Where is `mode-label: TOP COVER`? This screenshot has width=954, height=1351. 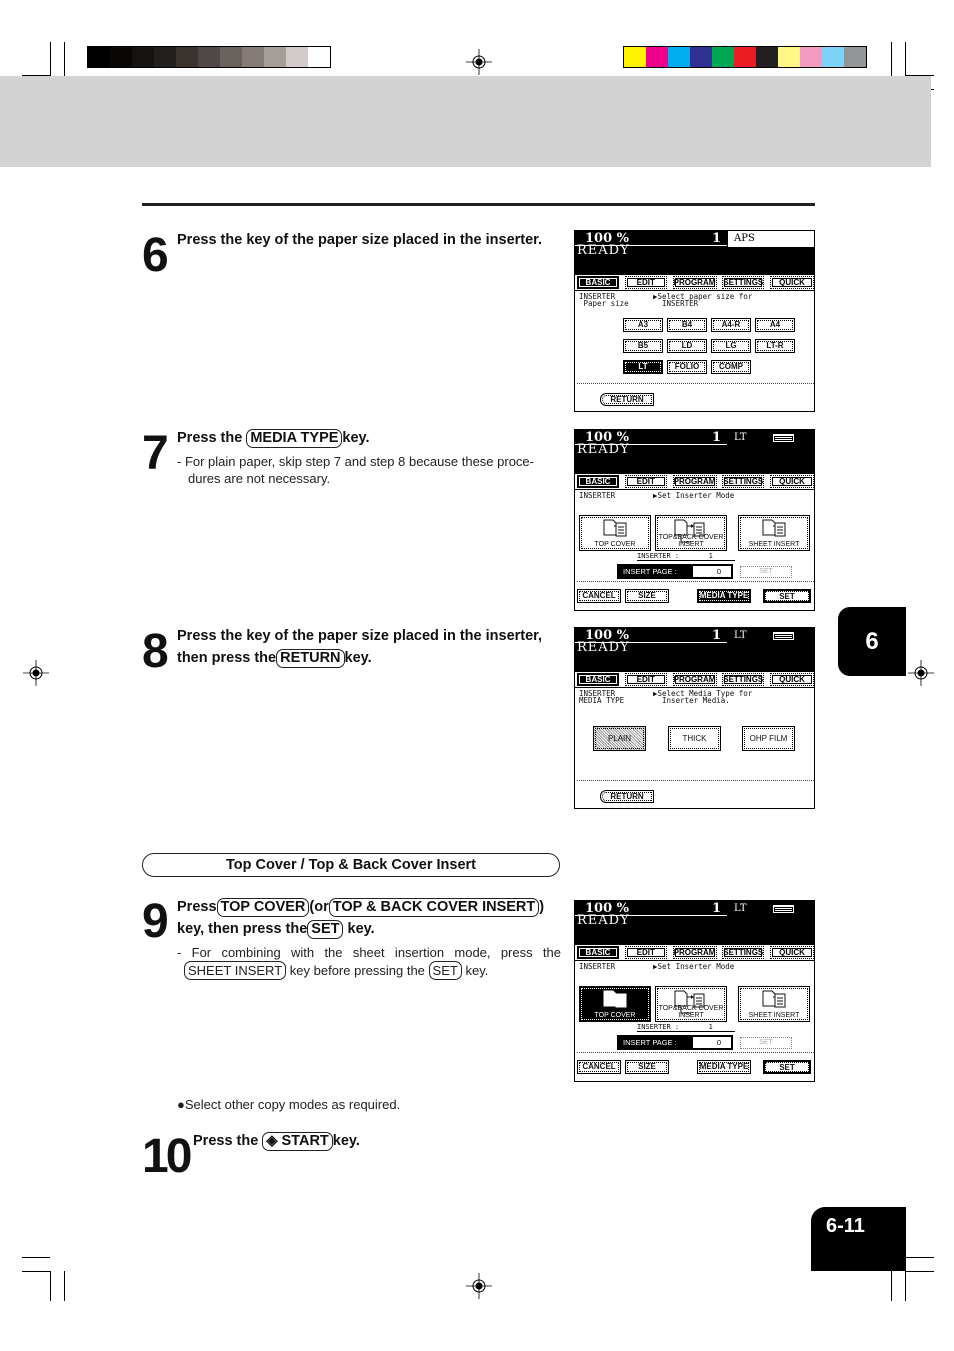
mode-label: TOP COVER is located at coordinates (615, 544).